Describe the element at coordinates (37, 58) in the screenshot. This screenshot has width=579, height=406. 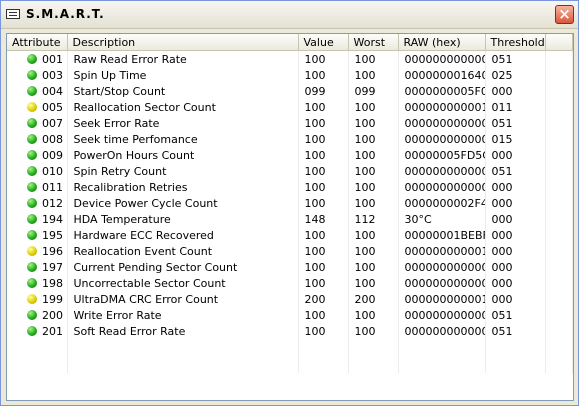
I see `cell-attribute: 001` at that location.